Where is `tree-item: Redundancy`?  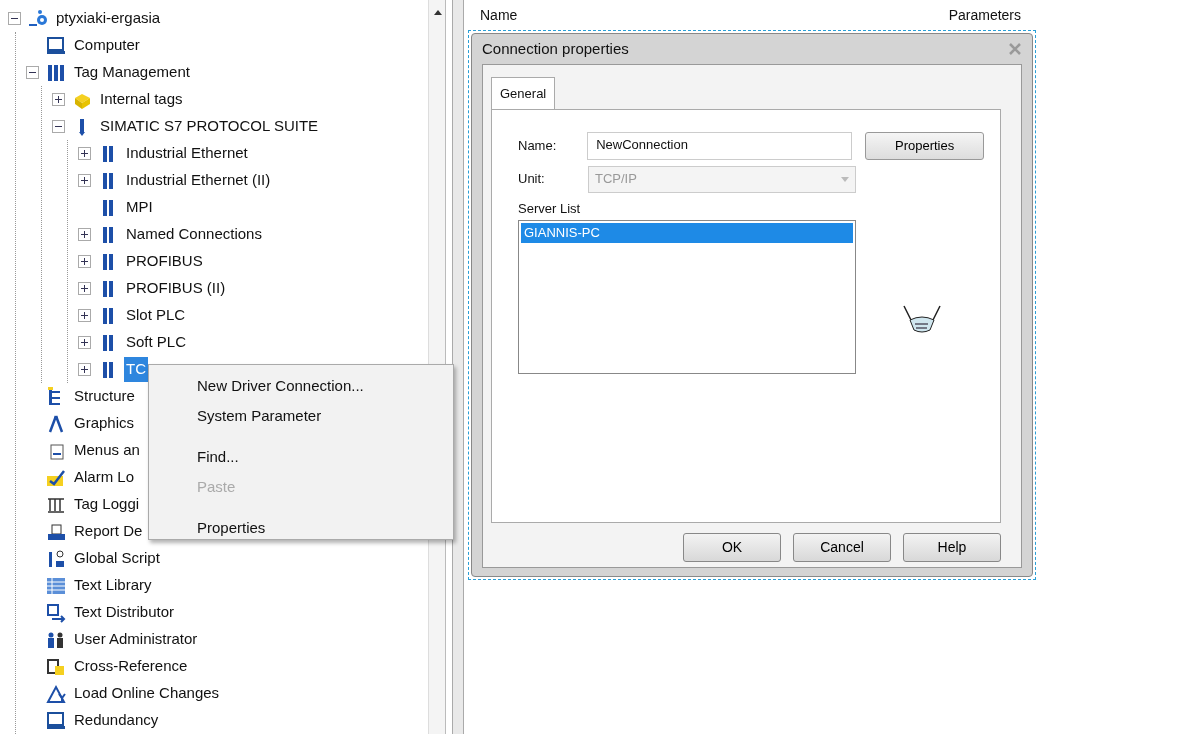 tree-item: Redundancy is located at coordinates (116, 720).